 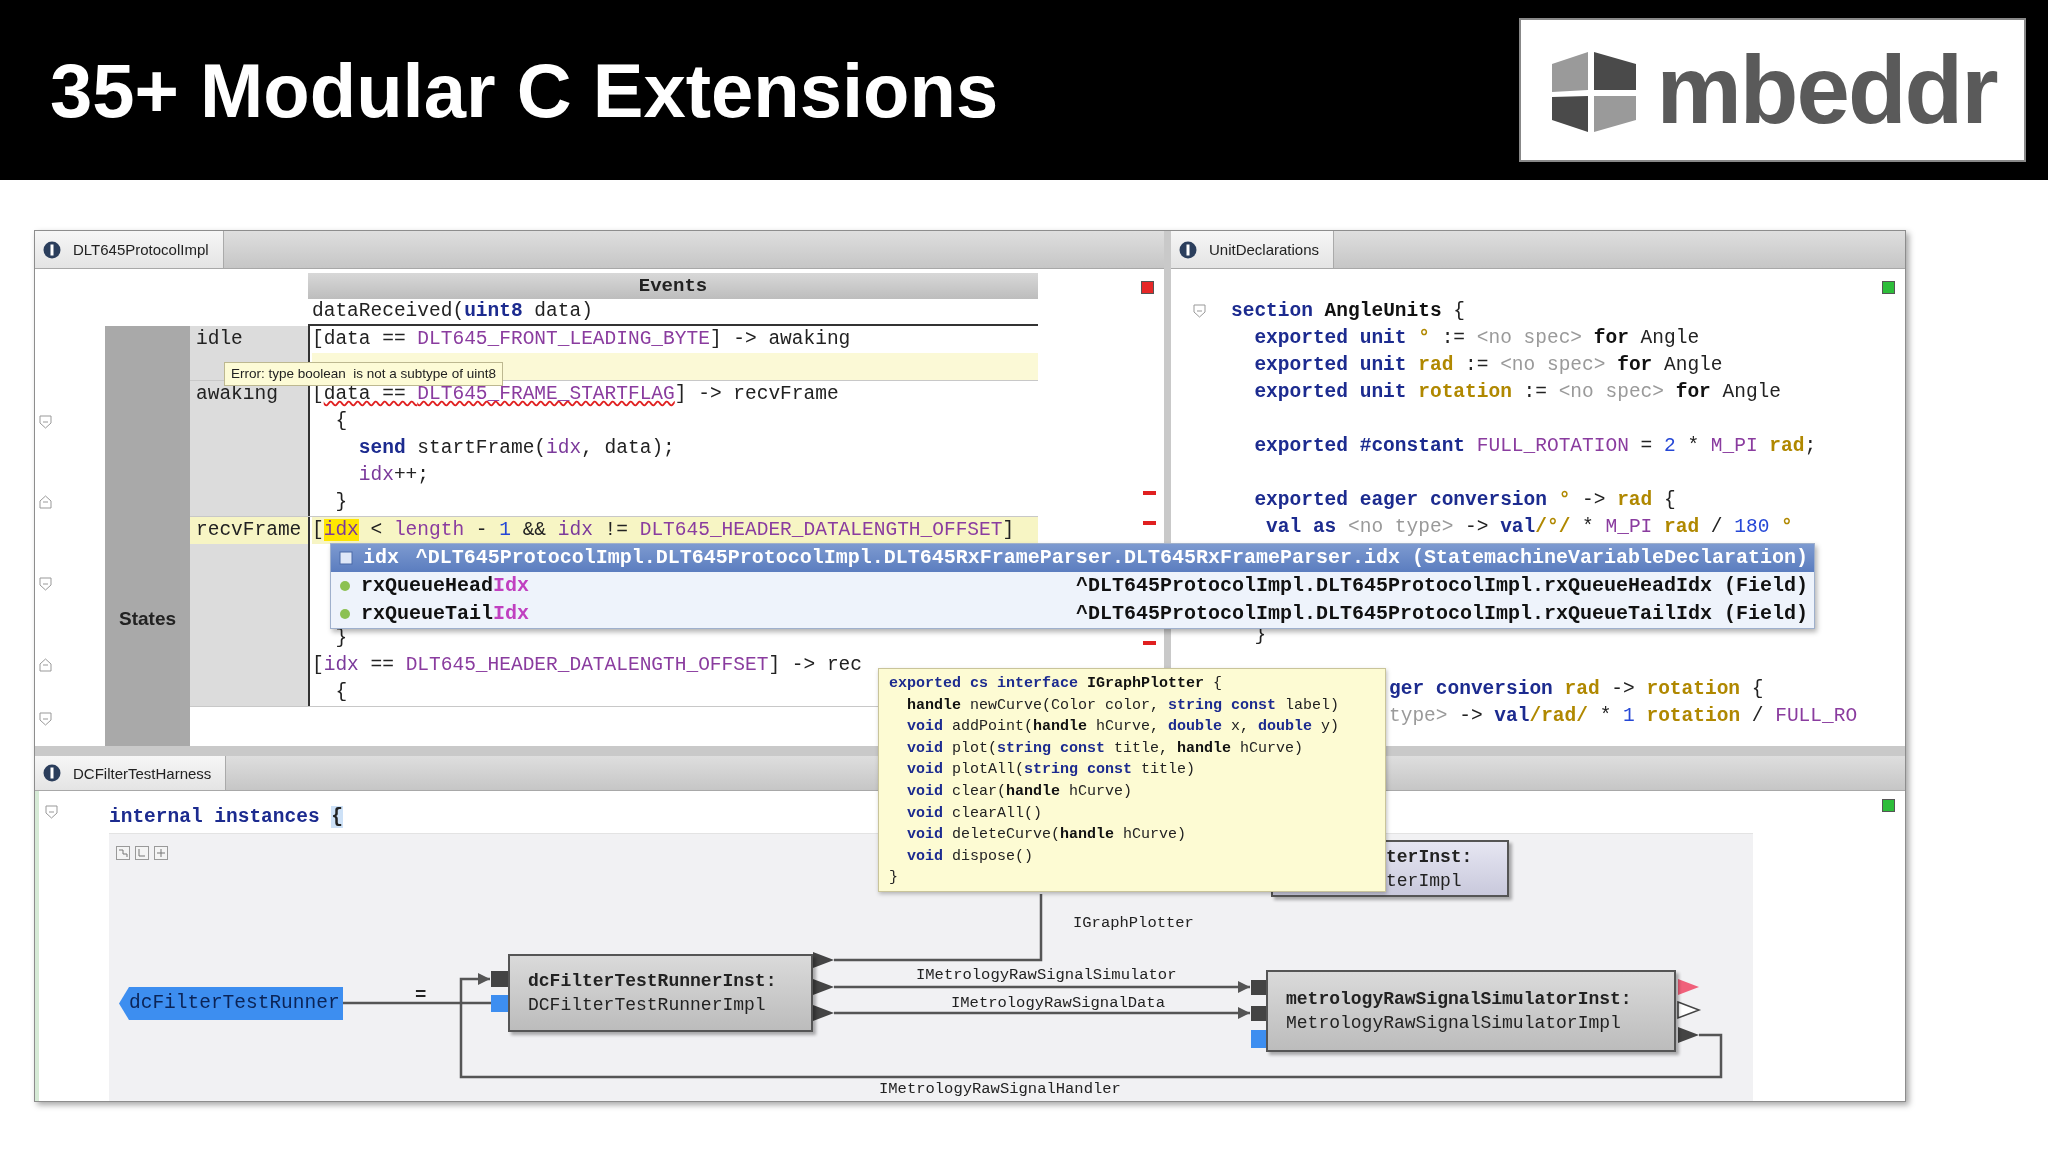 What do you see at coordinates (1123, 727) in the screenshot?
I see `code-line: void addPoint(handle hCurve, double x, double y)` at bounding box center [1123, 727].